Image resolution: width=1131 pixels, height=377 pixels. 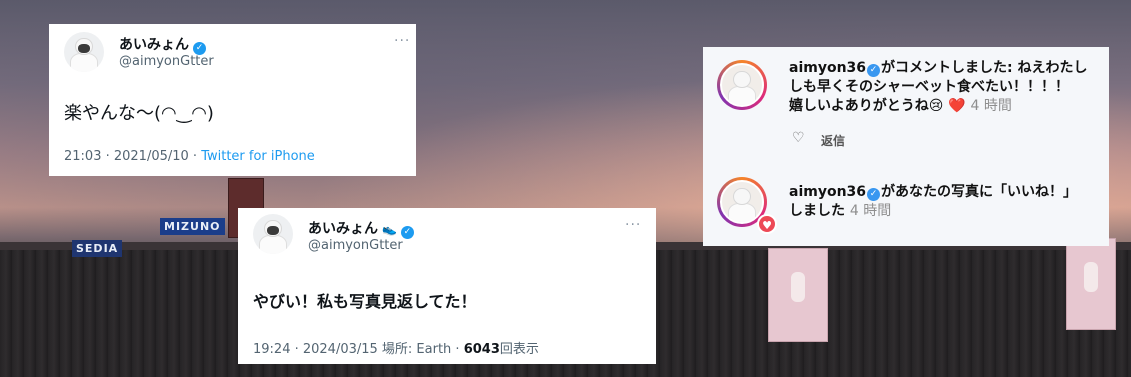 I want to click on tweet-meta: 19:24 · 2024/03/15 場所: Earth · 6043回表示, so click(x=396, y=347).